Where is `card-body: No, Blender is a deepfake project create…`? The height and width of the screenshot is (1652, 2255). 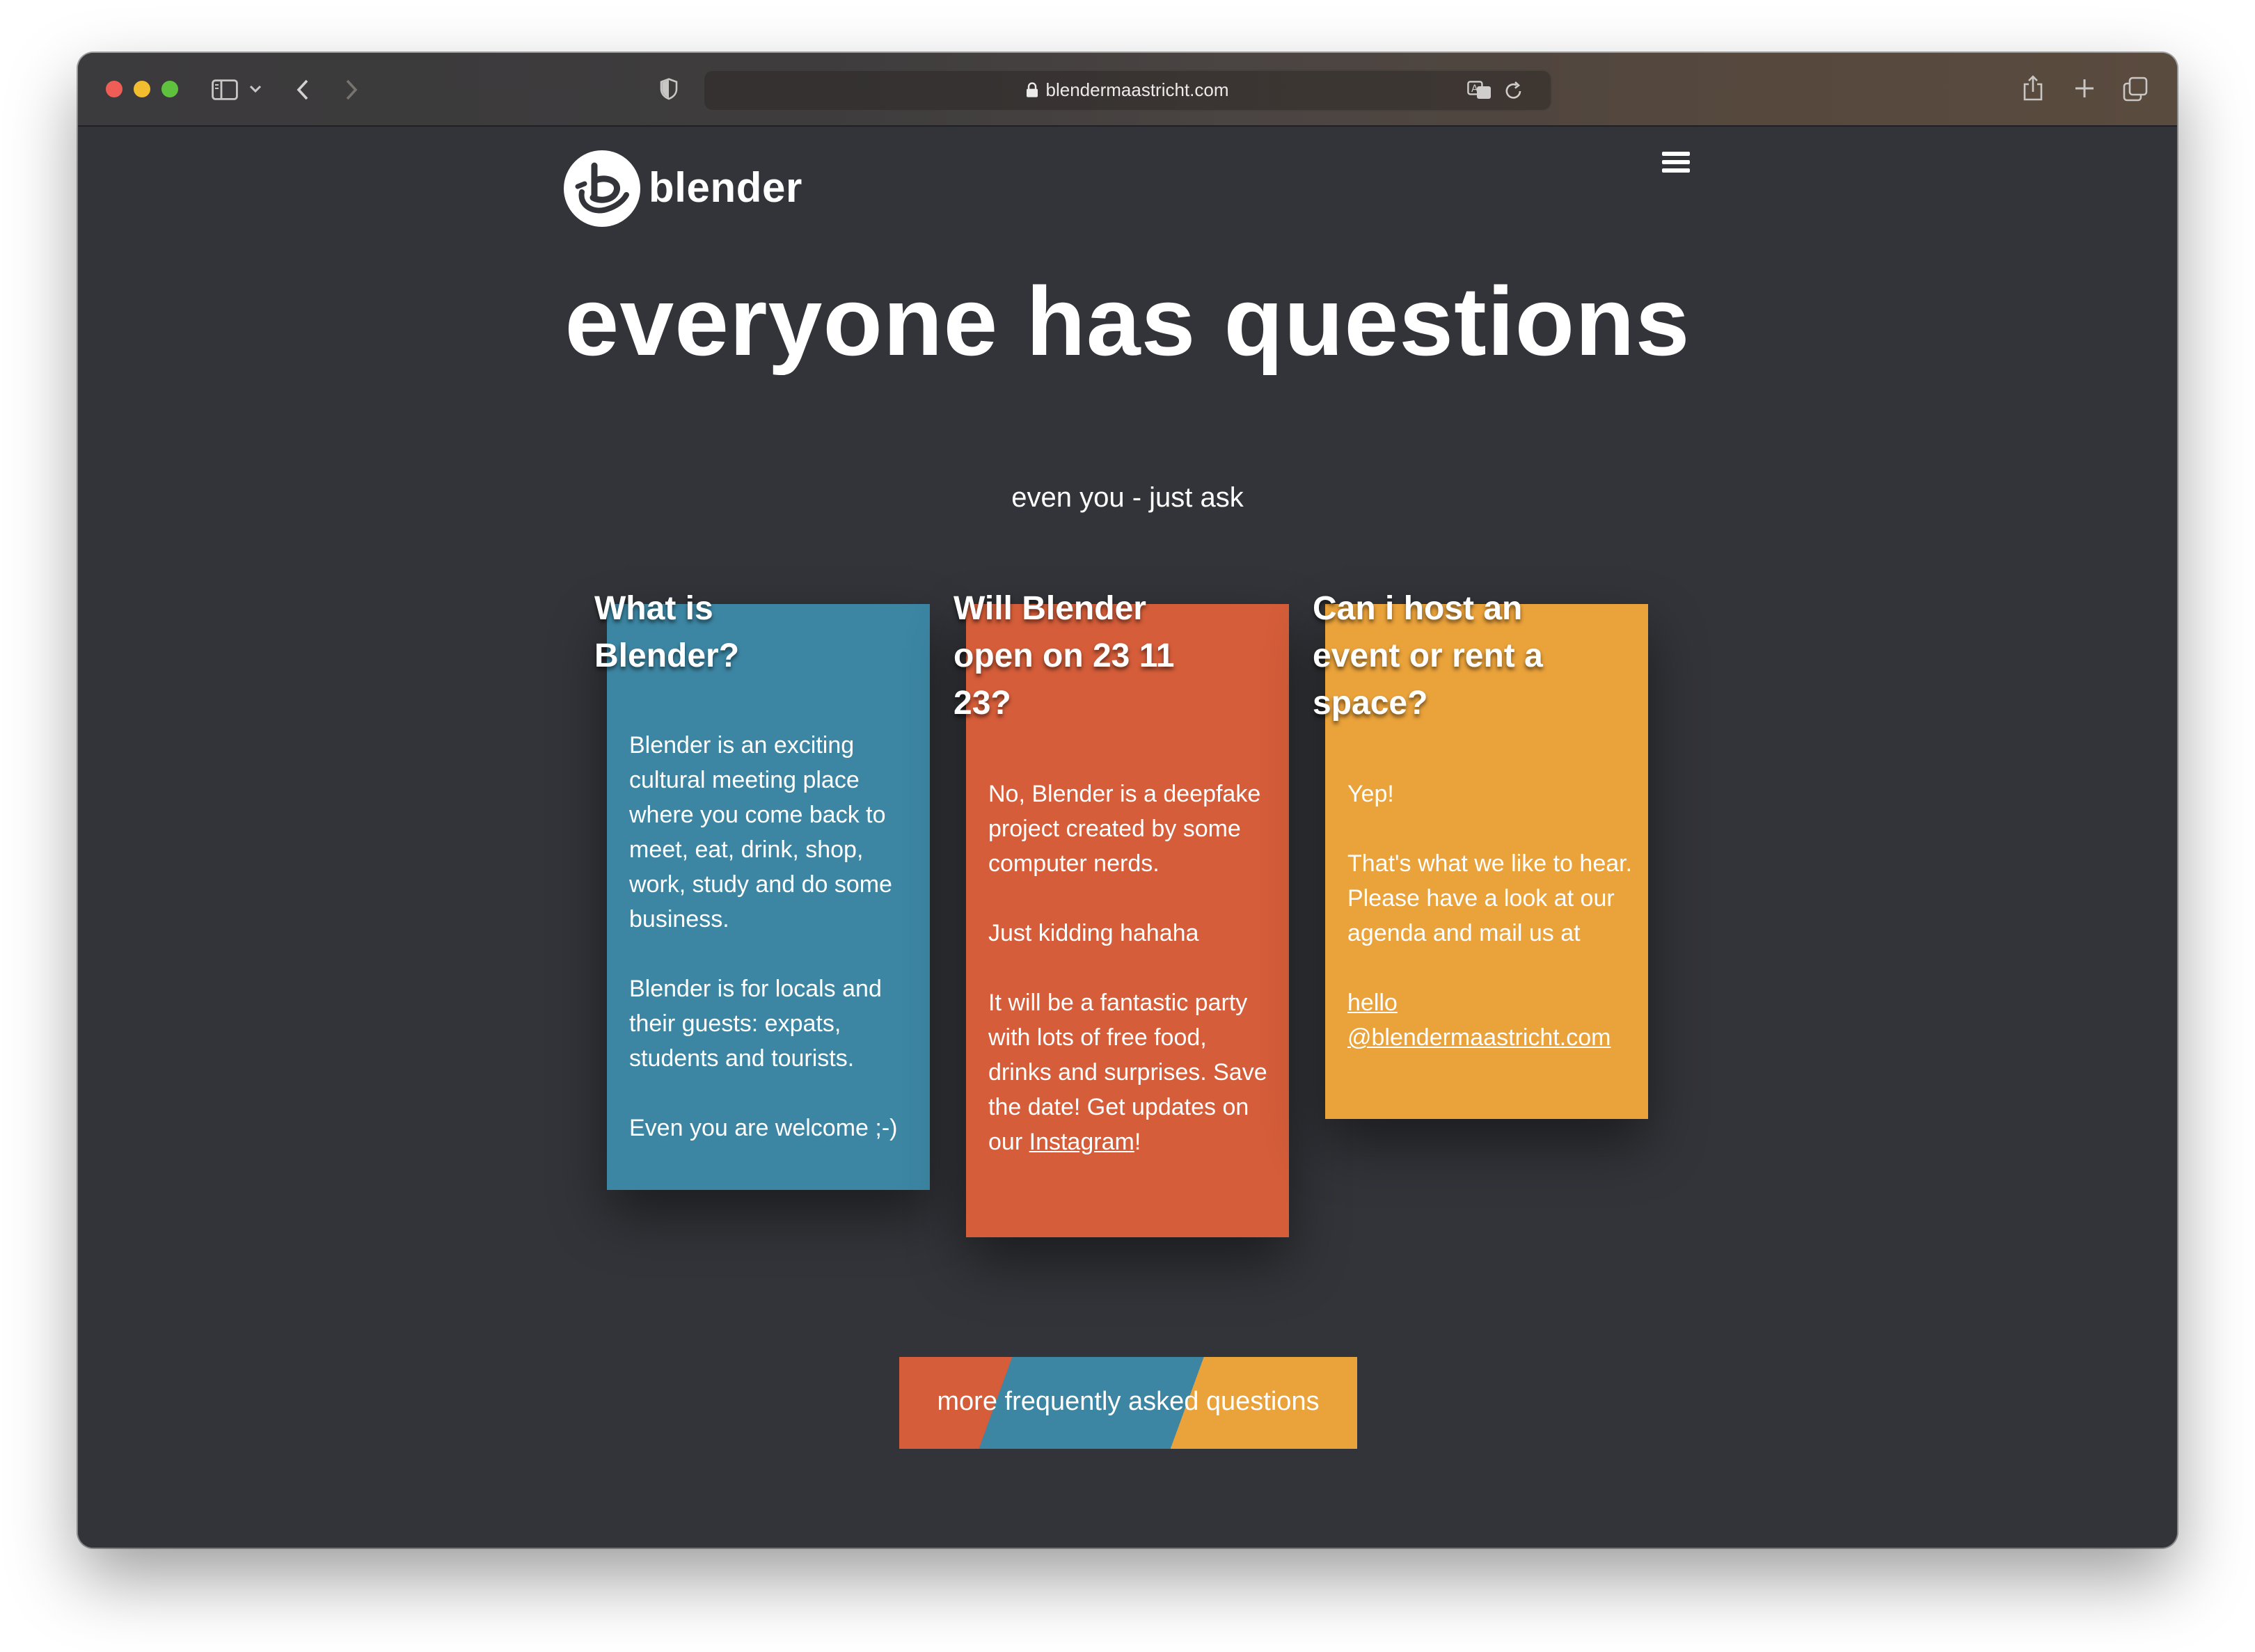 card-body: No, Blender is a deepfake project create… is located at coordinates (1131, 968).